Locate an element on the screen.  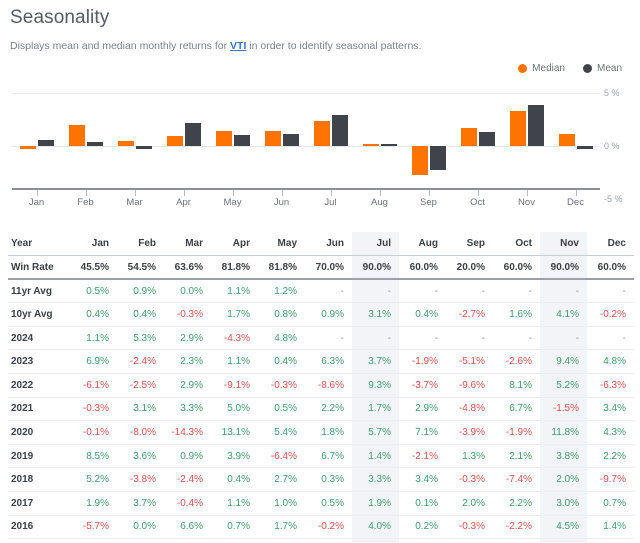
table-cell-2021-aug: 2.9% is located at coordinates (422, 409).